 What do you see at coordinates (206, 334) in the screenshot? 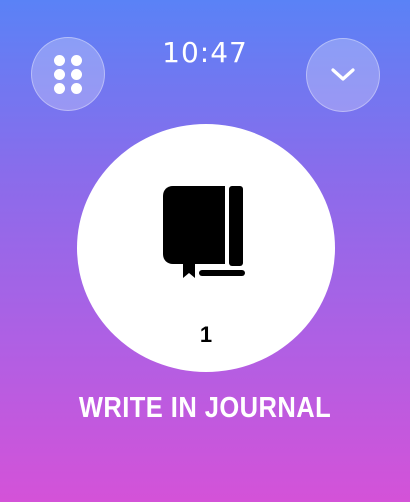
I see `journal-entry-count: 1` at bounding box center [206, 334].